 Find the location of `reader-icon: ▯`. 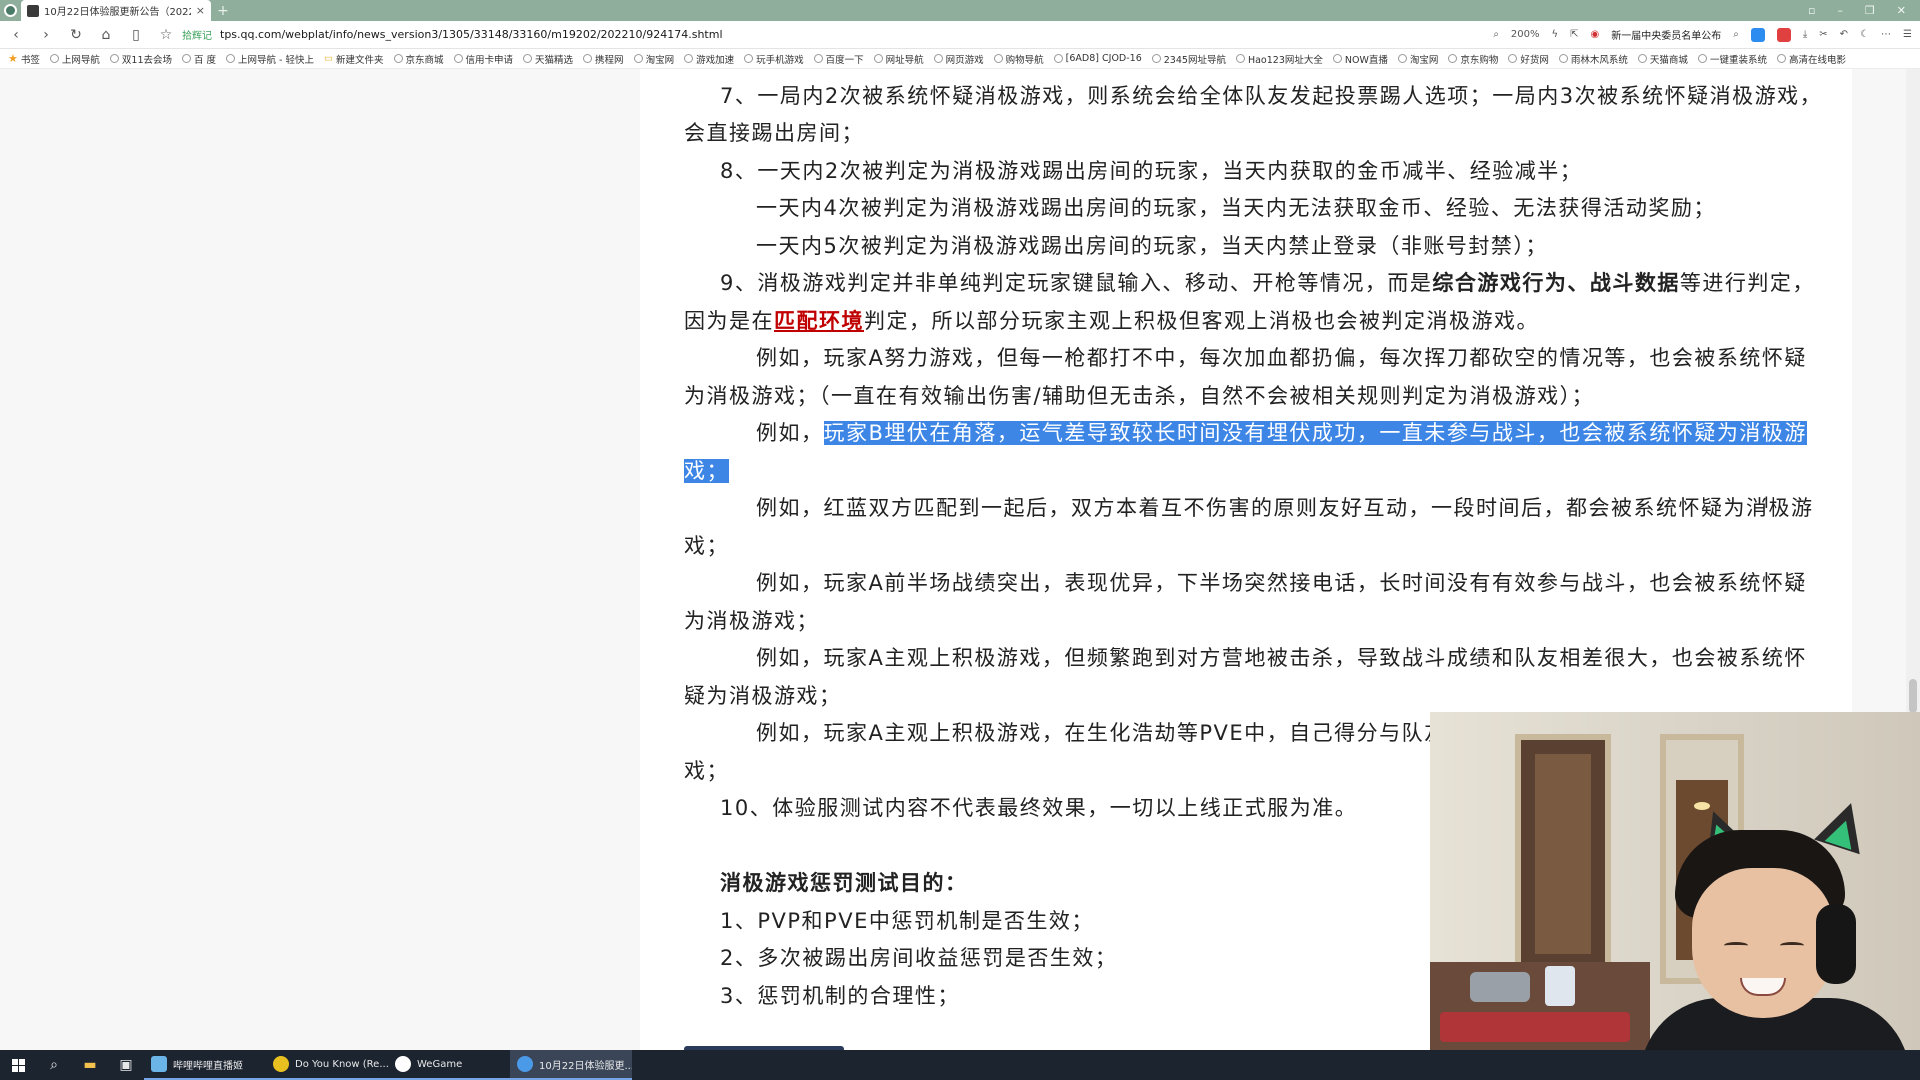

reader-icon: ▯ is located at coordinates (136, 35).